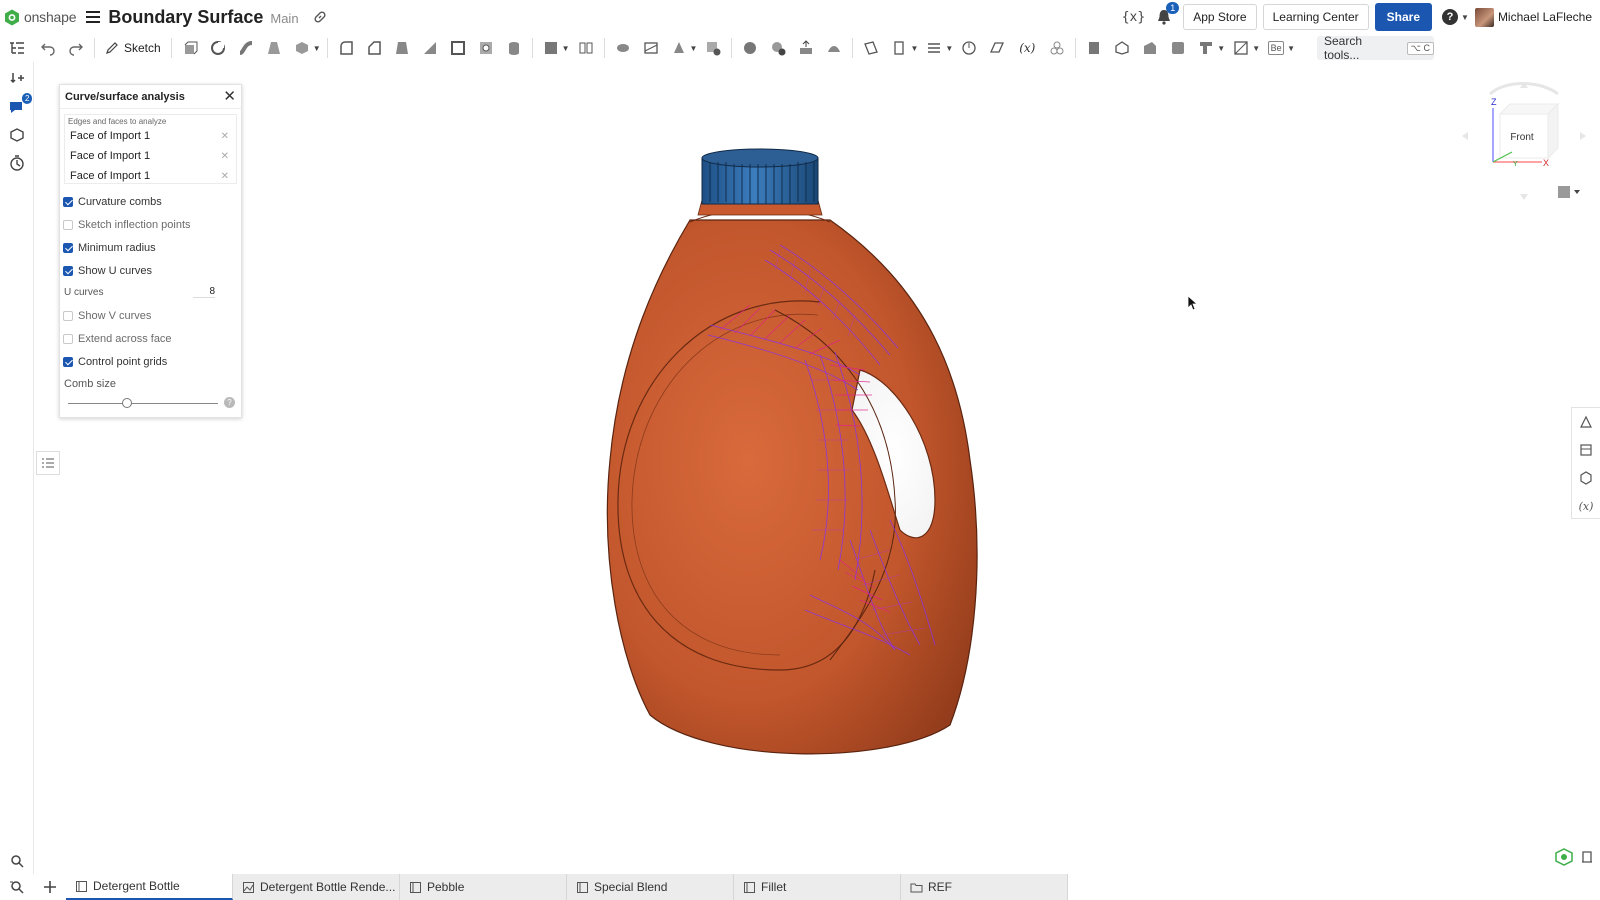  Describe the element at coordinates (317, 48) in the screenshot. I see `thicken-dropdown-icon: ▼` at that location.